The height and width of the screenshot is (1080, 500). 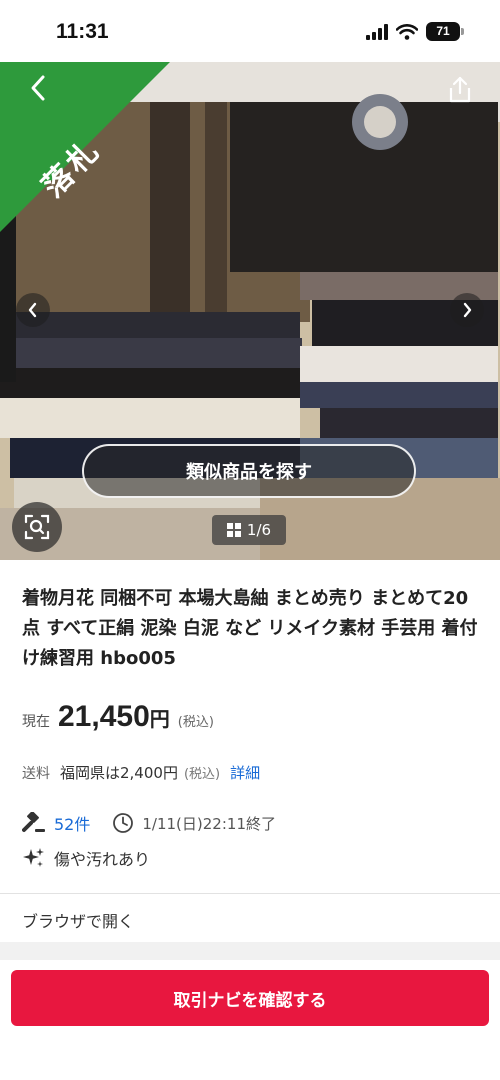 What do you see at coordinates (407, 31) in the screenshot?
I see `wifi-icon` at bounding box center [407, 31].